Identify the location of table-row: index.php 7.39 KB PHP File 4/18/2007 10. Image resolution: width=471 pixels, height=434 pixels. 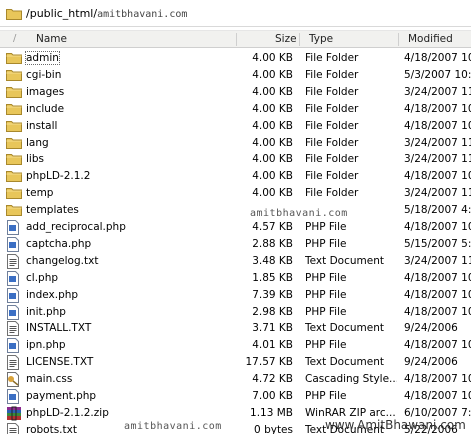
(235, 295).